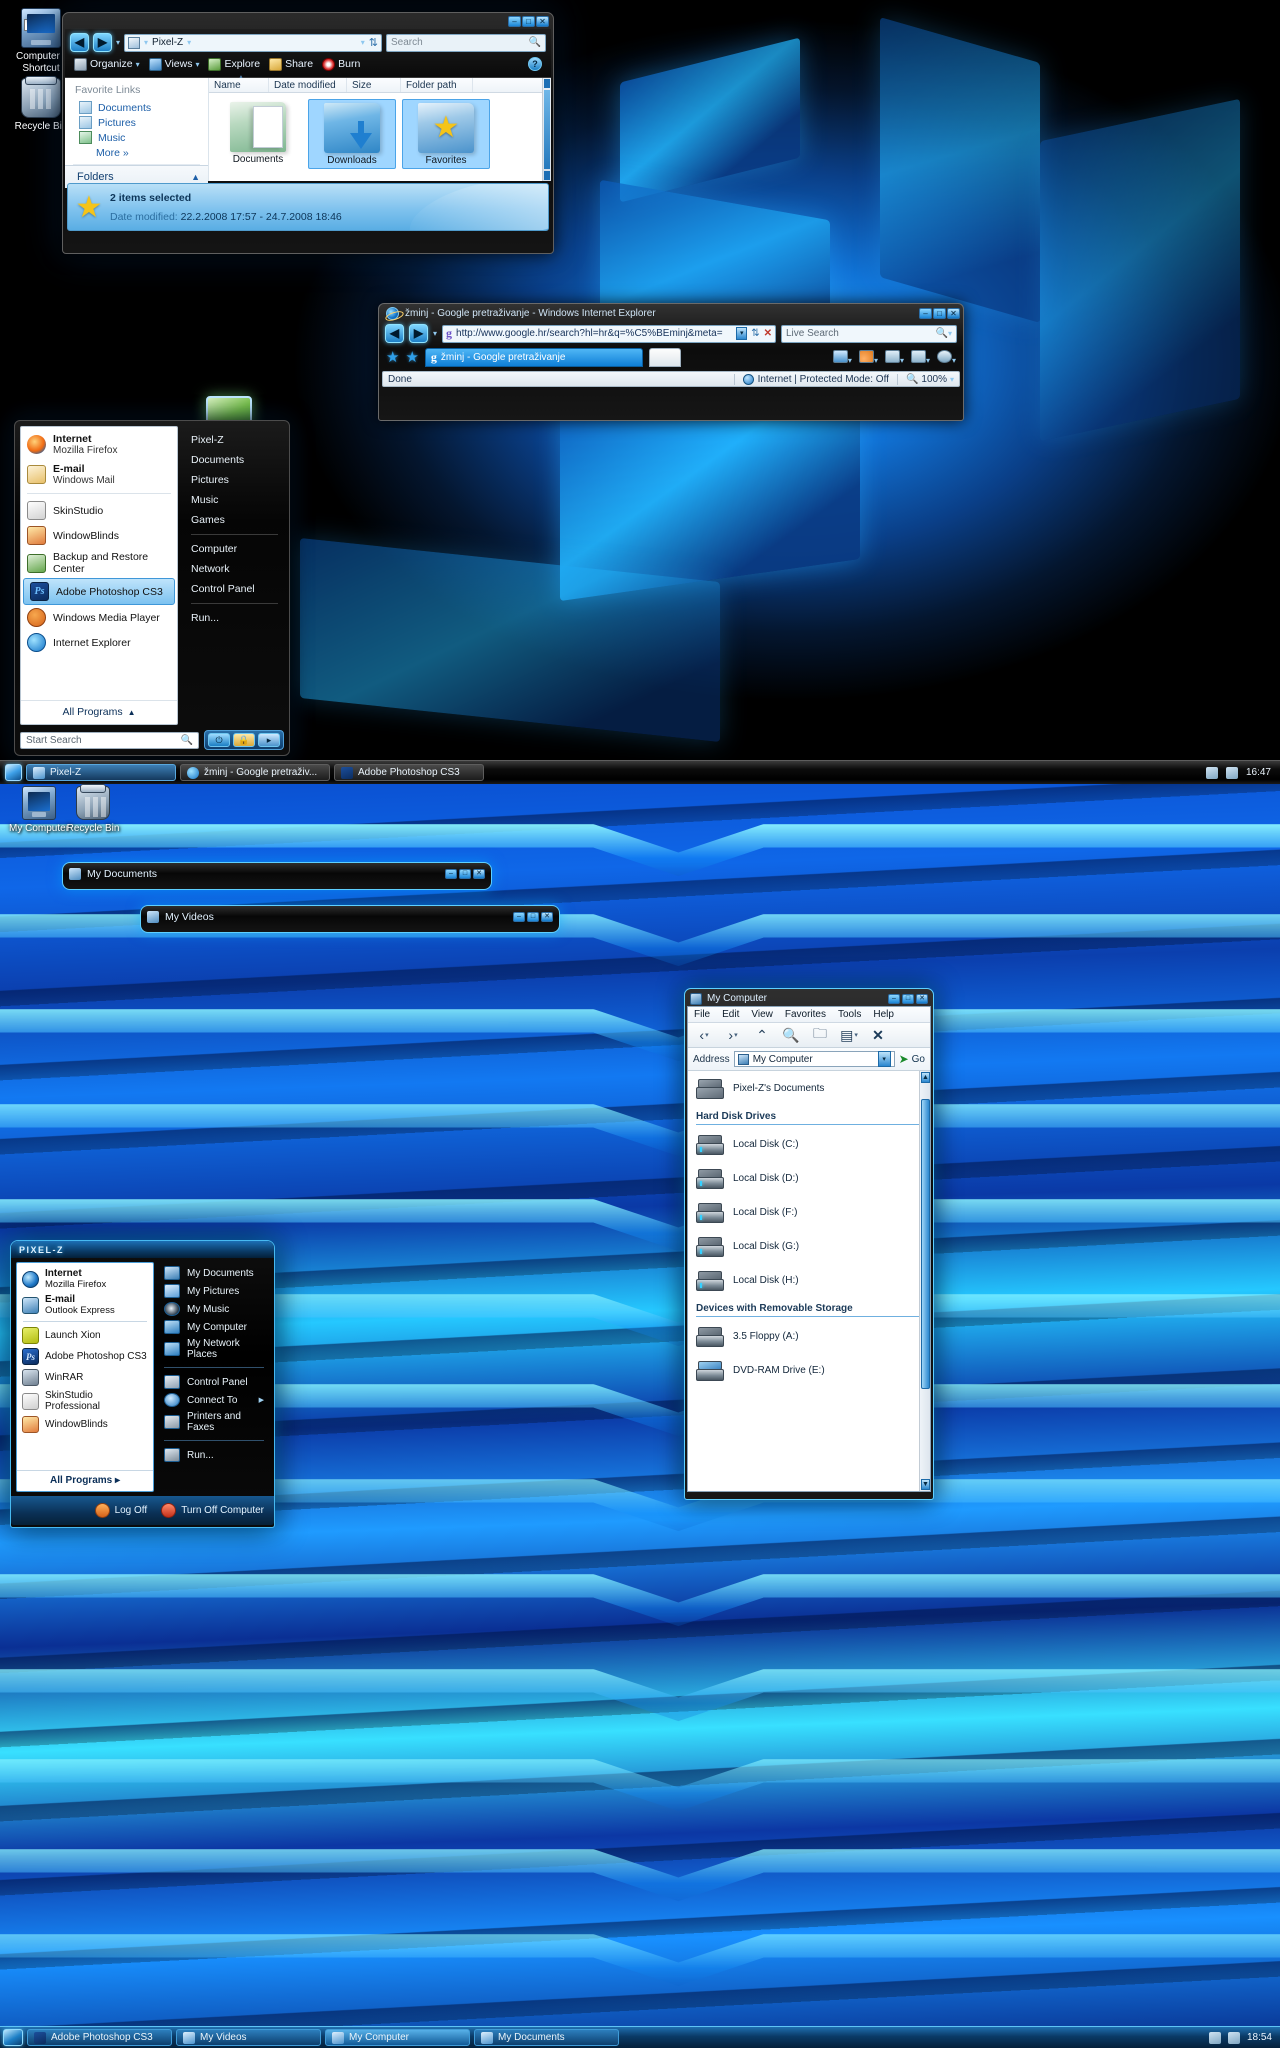 Image resolution: width=1280 pixels, height=2048 pixels. Describe the element at coordinates (237, 460) in the screenshot. I see `place-documents: Documents` at that location.